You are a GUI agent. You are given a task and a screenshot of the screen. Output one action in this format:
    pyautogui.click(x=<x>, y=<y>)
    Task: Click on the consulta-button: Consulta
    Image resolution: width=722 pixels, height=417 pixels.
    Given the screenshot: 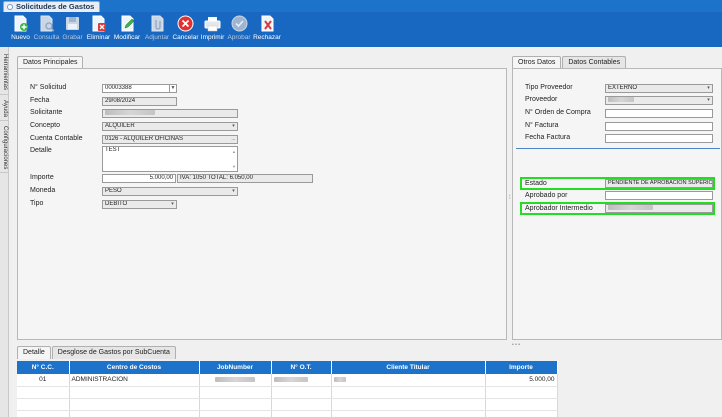 What is the action you would take?
    pyautogui.click(x=46, y=29)
    